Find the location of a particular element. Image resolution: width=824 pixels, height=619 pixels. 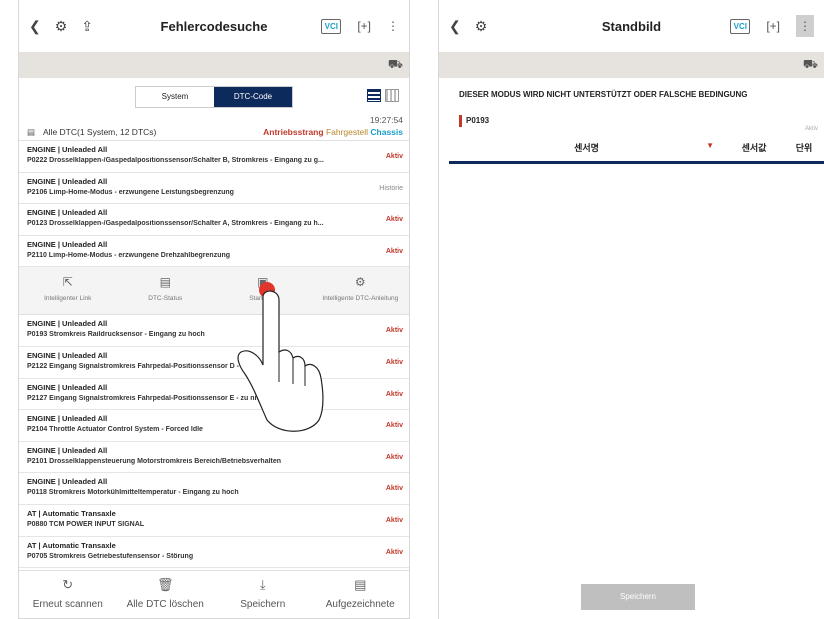

freeze-frame-icon: ▣ is located at coordinates (263, 282).